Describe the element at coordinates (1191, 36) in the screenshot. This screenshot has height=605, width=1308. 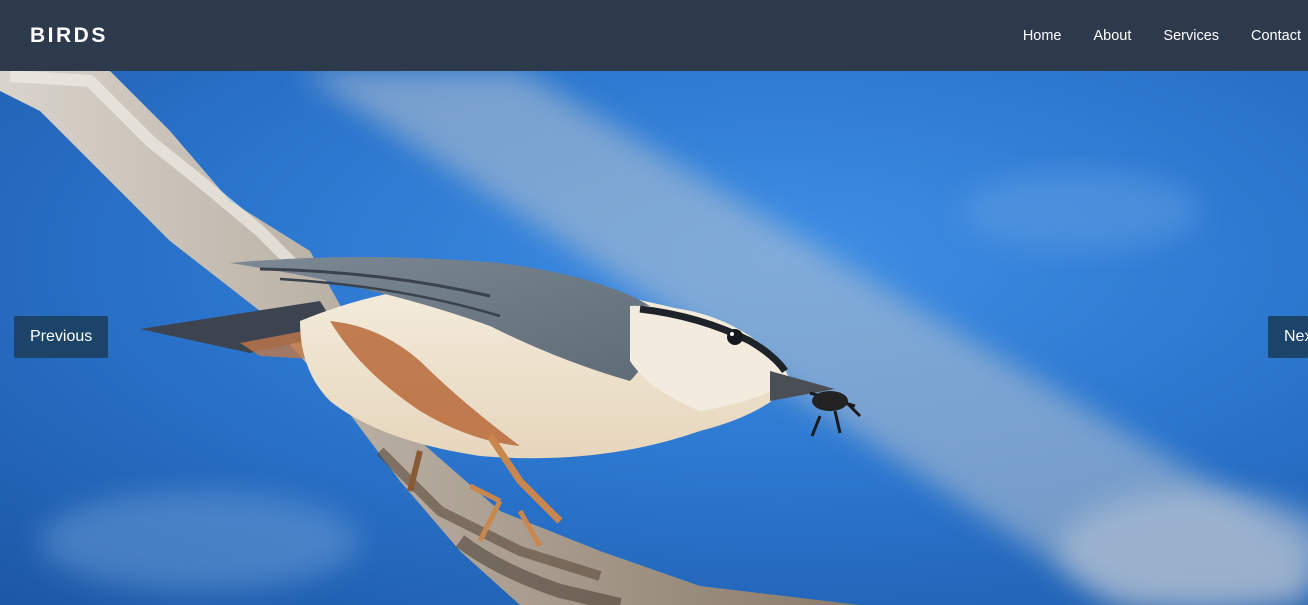
I see `nav-link-services: Services` at that location.